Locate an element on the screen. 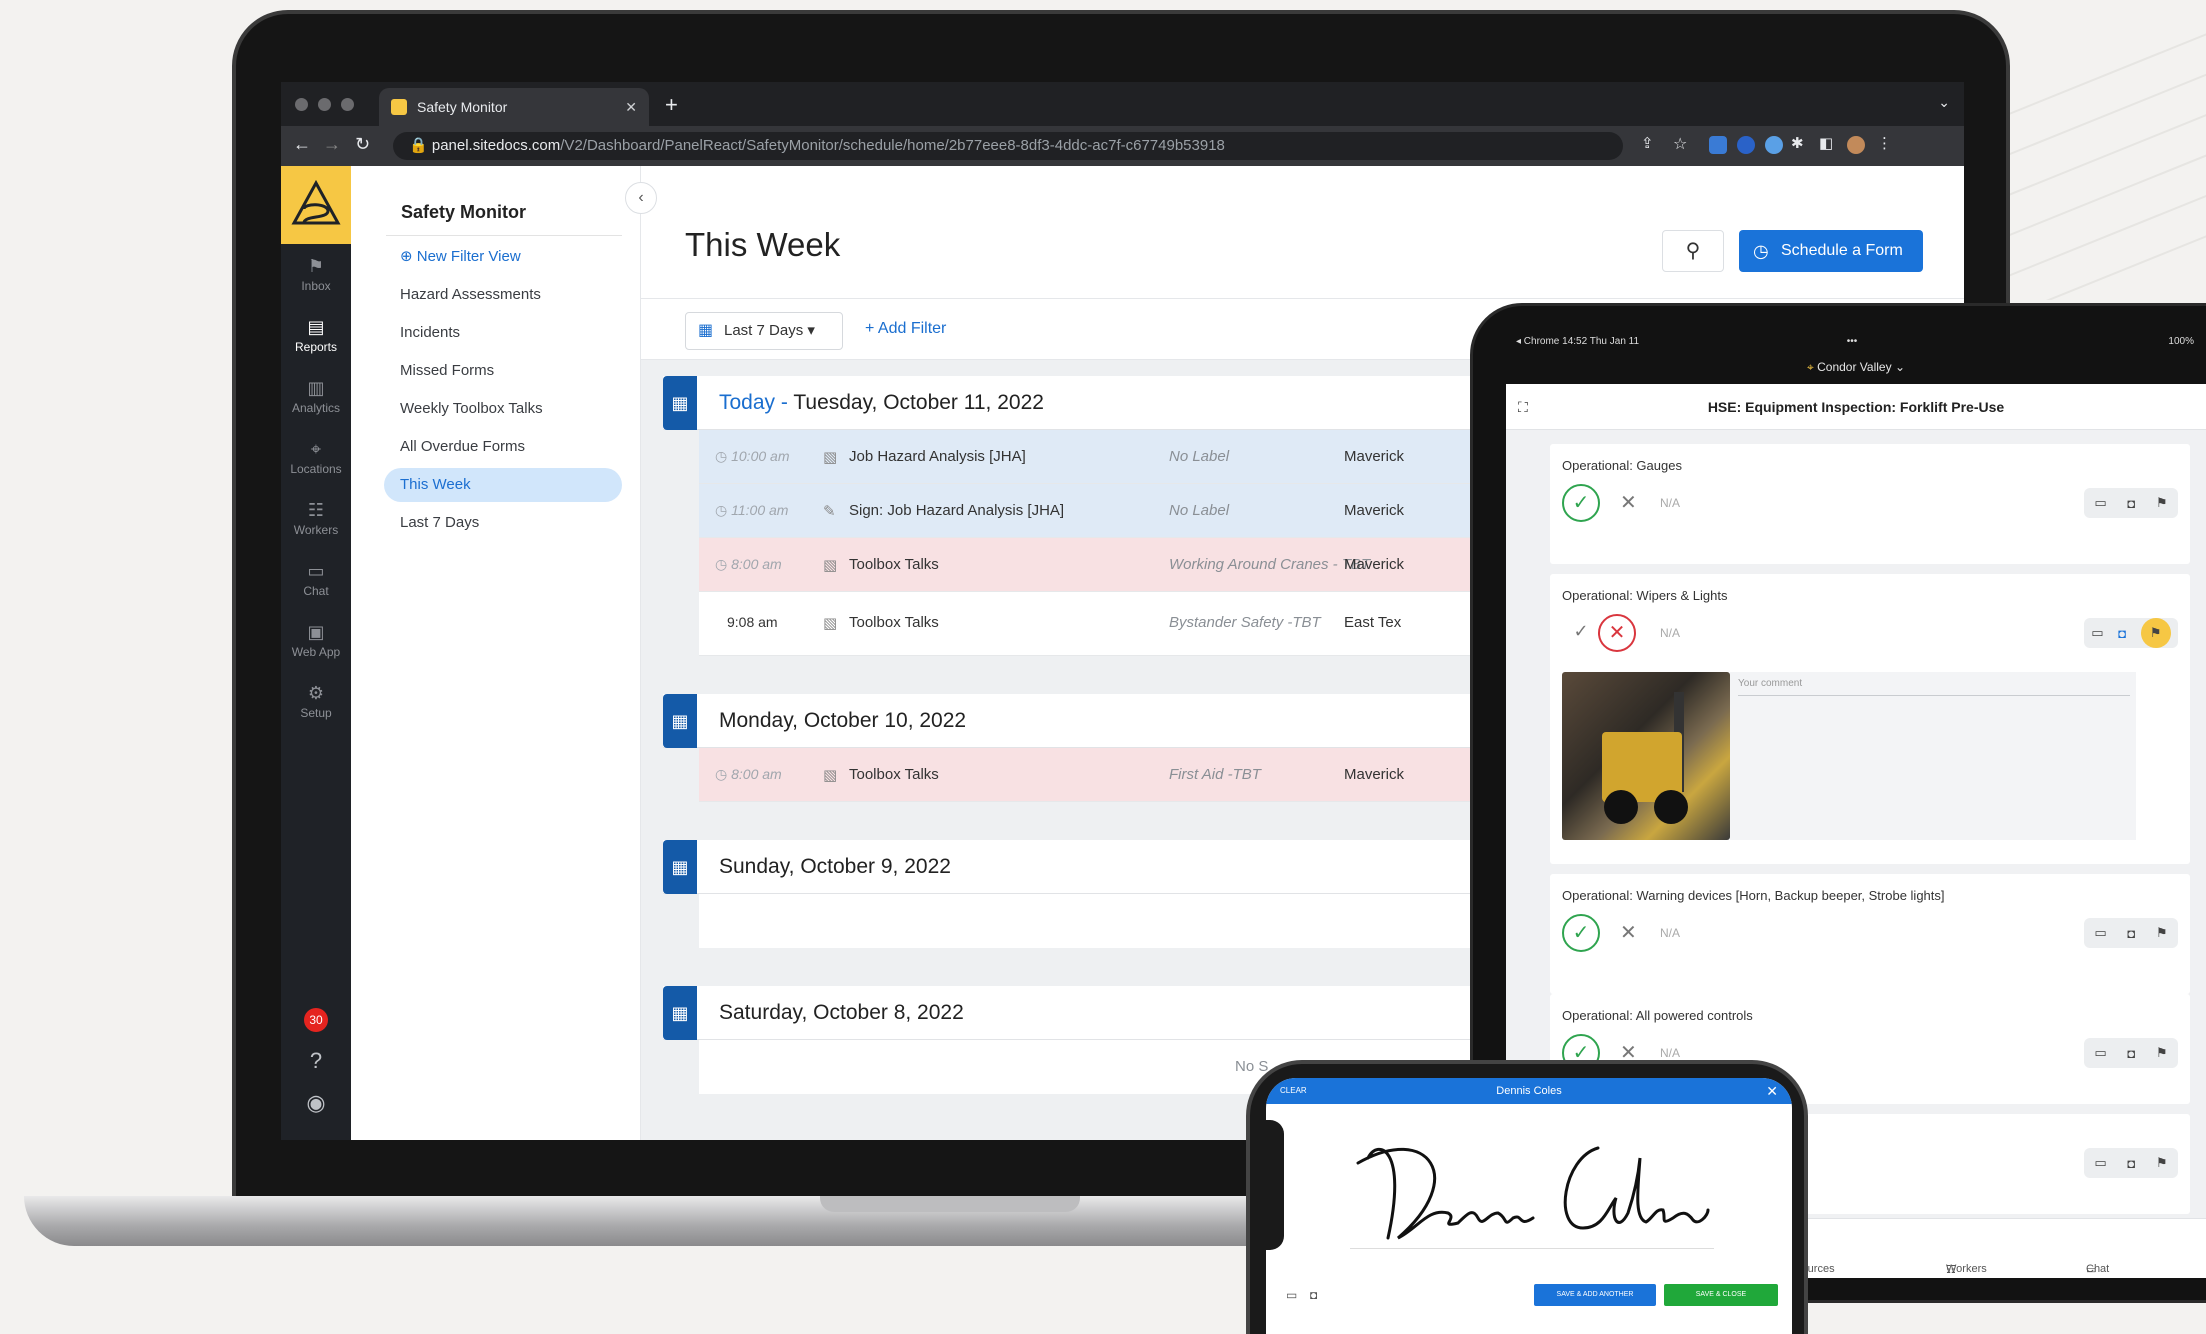  location-name: Condor Valley is located at coordinates (1854, 367).